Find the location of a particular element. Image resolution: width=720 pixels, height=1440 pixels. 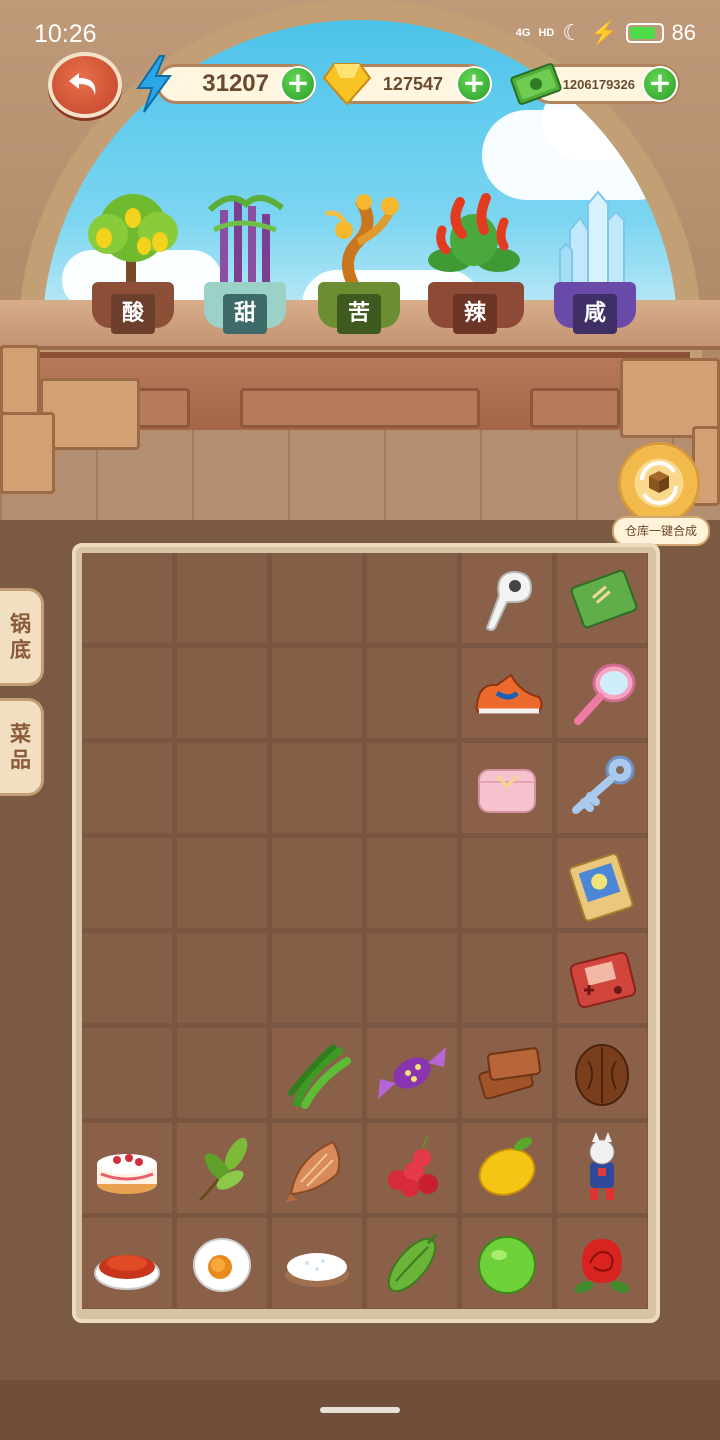

add-gems-button: + is located at coordinates (474, 84).